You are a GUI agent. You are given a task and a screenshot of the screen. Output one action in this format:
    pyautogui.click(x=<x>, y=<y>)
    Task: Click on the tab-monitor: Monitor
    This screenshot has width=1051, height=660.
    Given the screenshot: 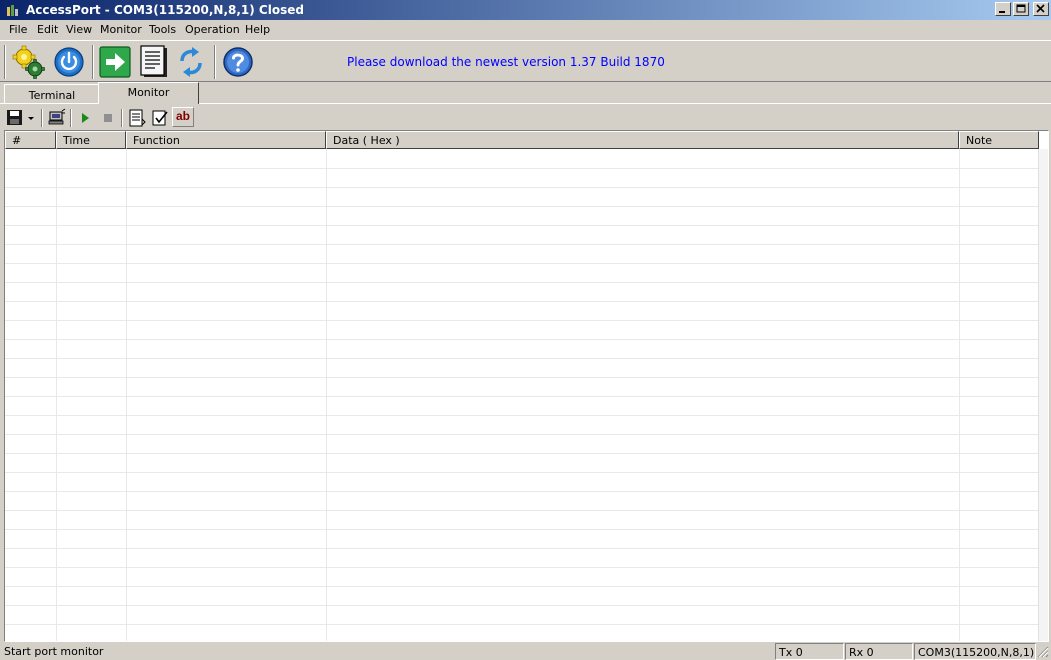 What is the action you would take?
    pyautogui.click(x=148, y=93)
    